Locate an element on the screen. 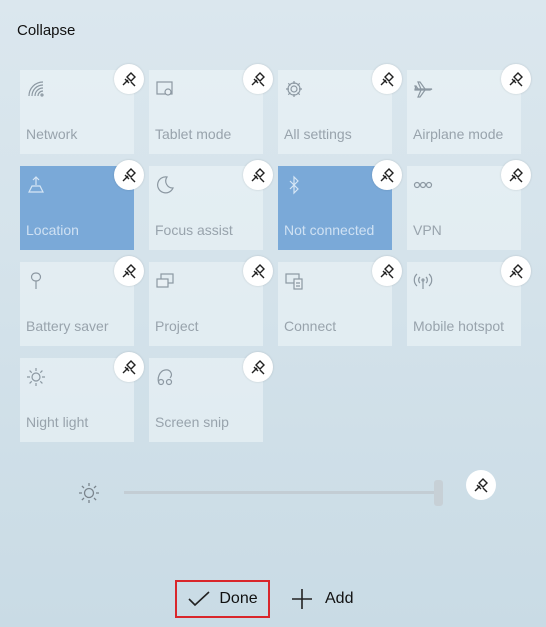 Image resolution: width=546 pixels, height=627 pixels. tile-label: Network is located at coordinates (52, 134).